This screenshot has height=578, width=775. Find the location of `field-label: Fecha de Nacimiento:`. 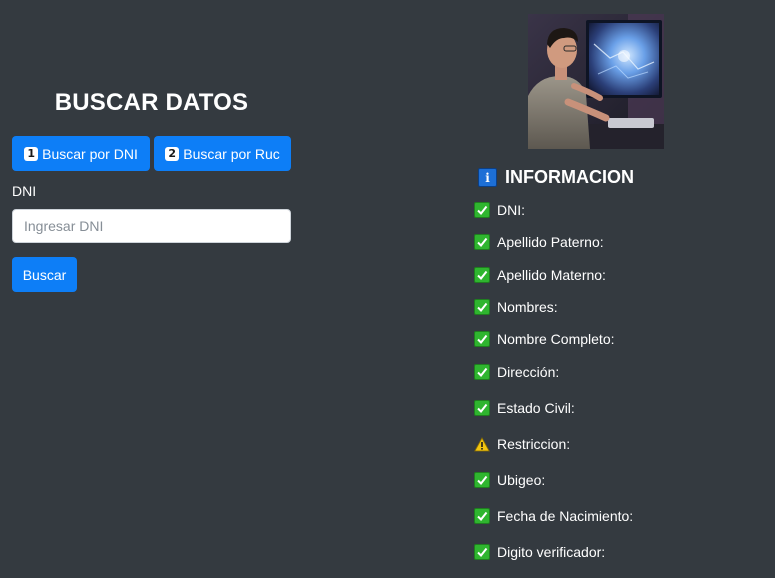

field-label: Fecha de Nacimiento: is located at coordinates (565, 516).